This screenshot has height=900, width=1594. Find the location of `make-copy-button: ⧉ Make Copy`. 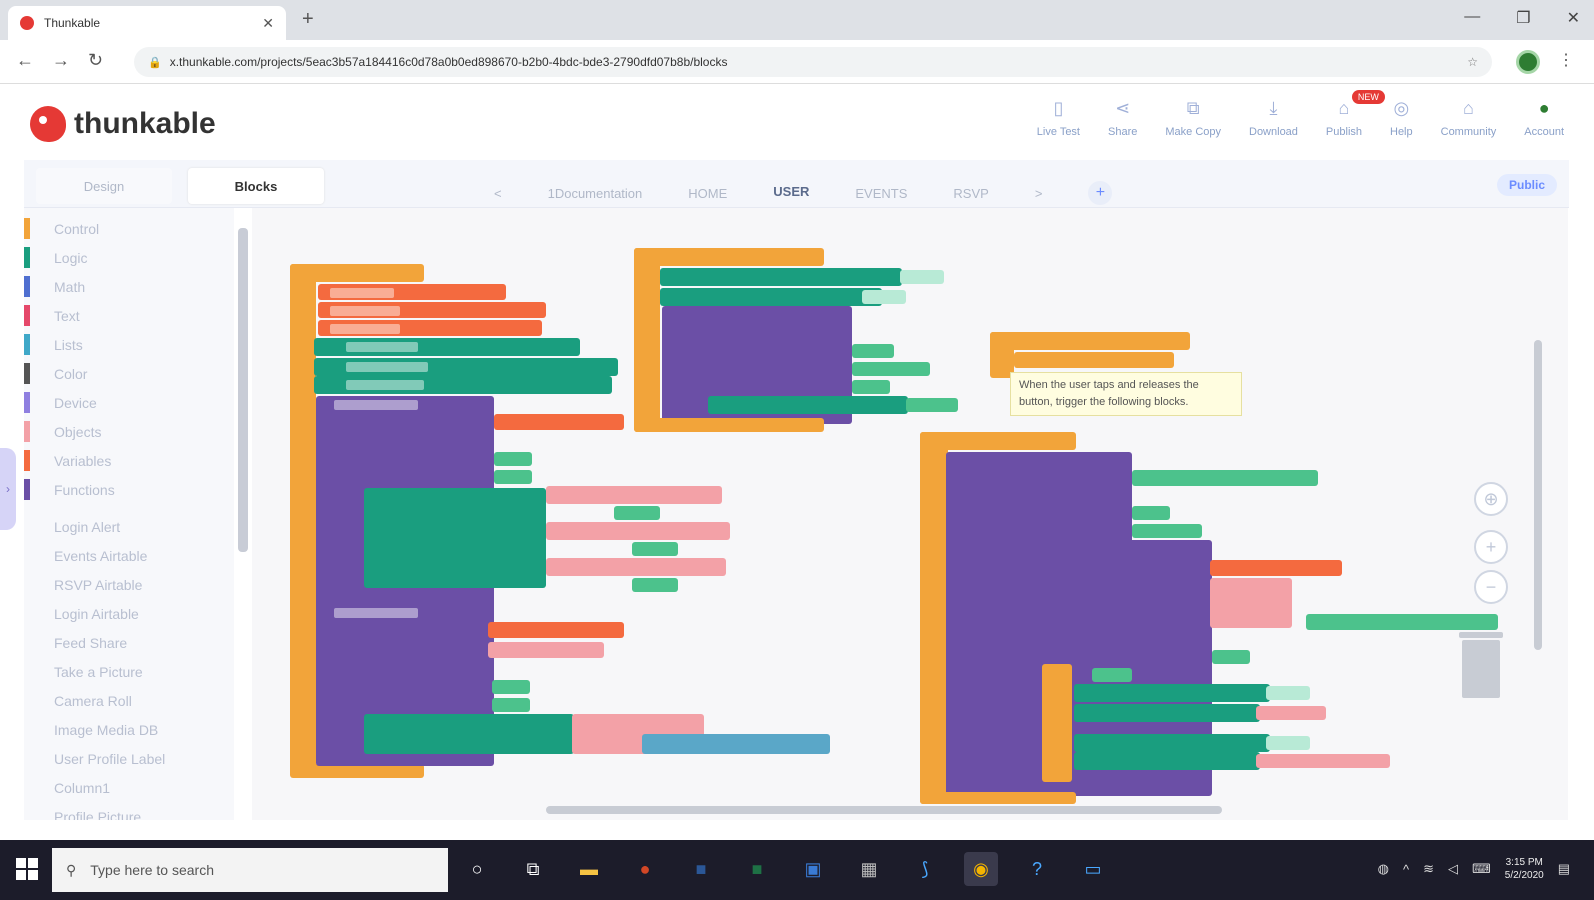

make-copy-button: ⧉ Make Copy is located at coordinates (1193, 118).